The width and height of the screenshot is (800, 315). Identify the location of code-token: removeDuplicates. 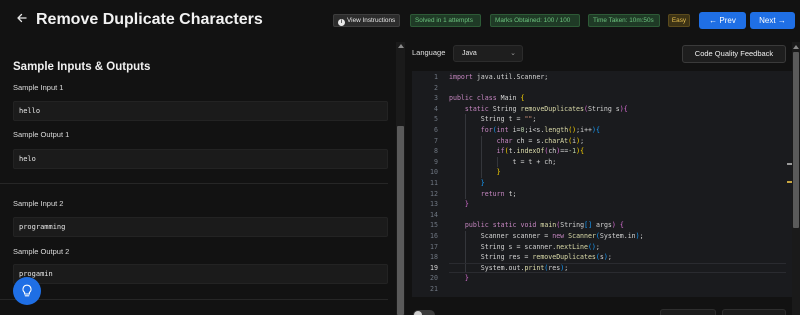
(564, 257).